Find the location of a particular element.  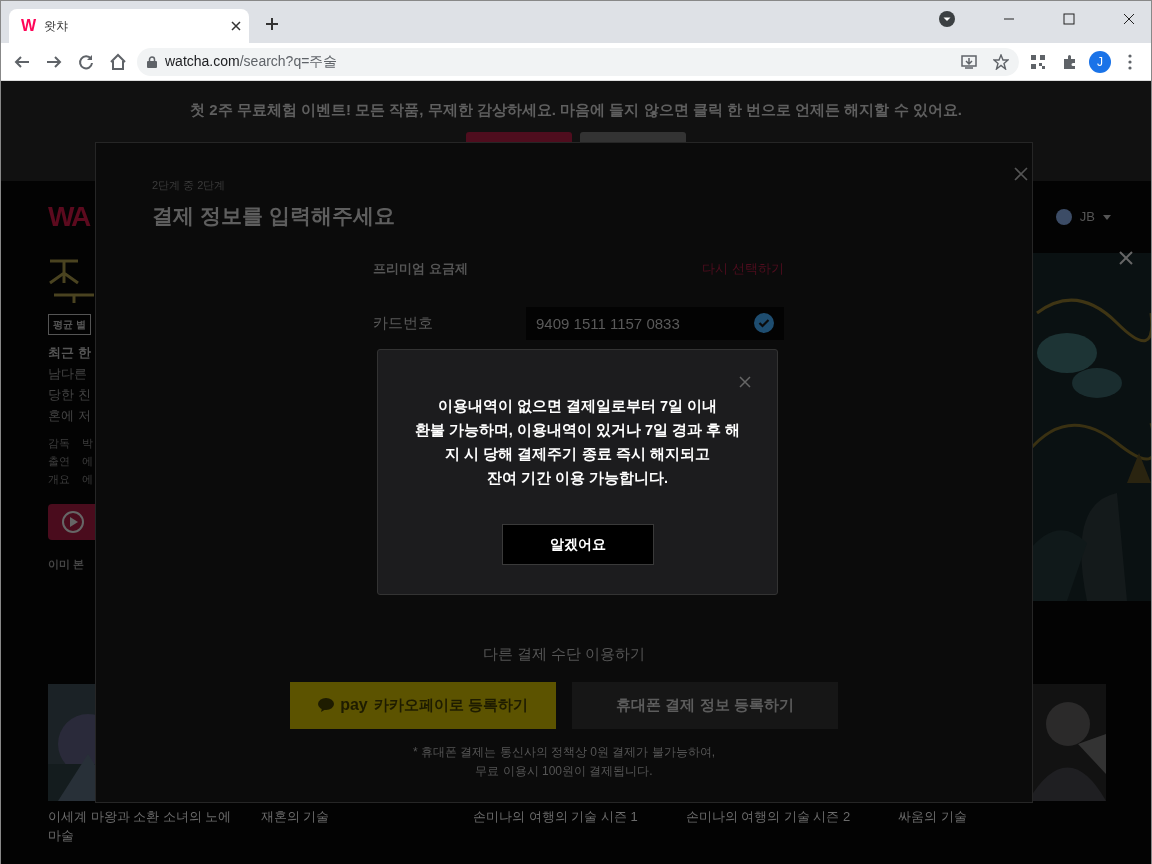

install-icon is located at coordinates (969, 61).